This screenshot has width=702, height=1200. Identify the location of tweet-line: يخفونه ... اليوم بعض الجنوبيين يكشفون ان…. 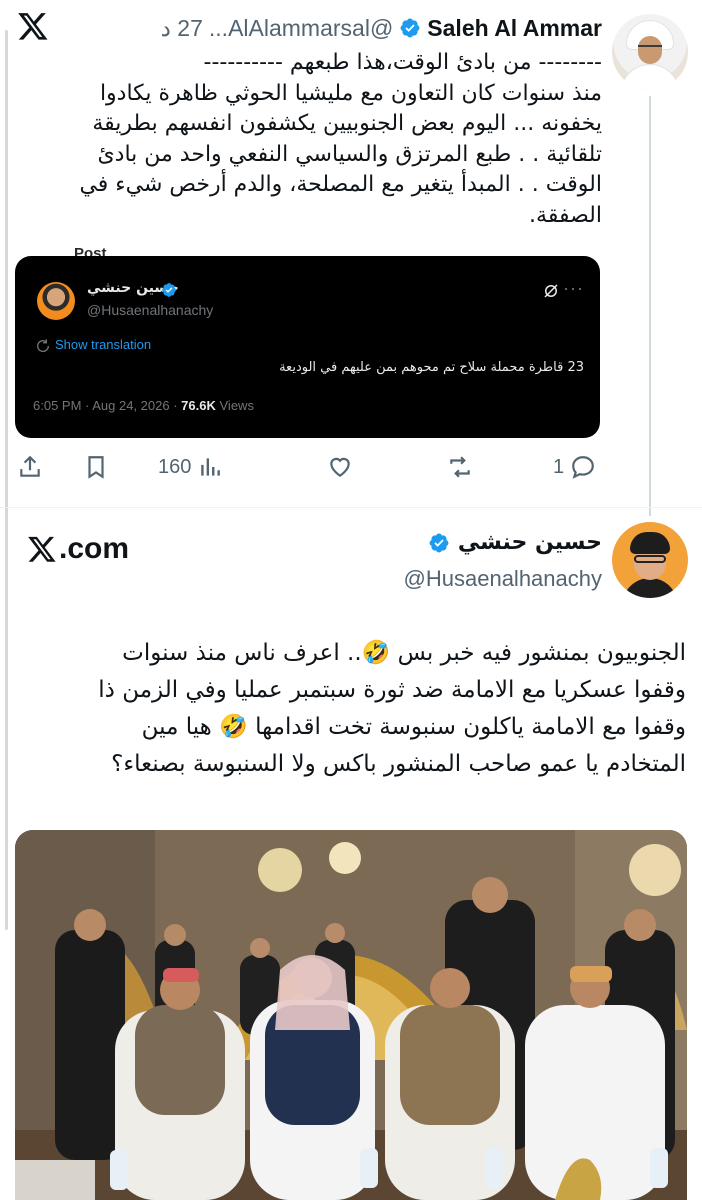
(347, 123).